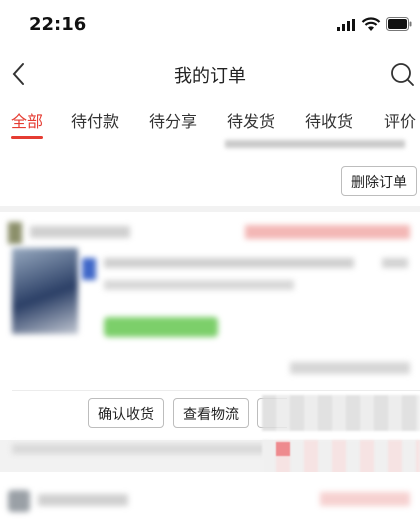  I want to click on view-logistics-button: 查看物流, so click(211, 413).